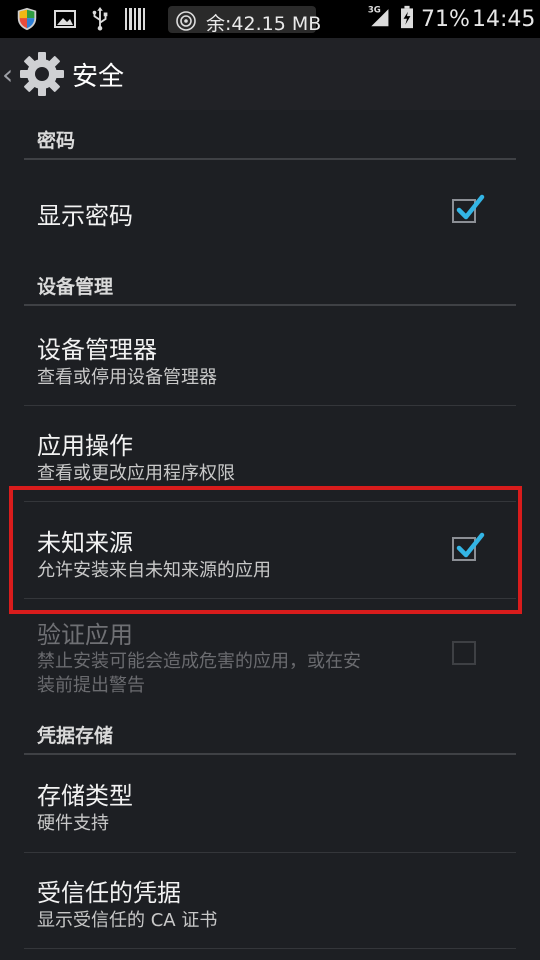  I want to click on show-password-title: 显示密码, so click(85, 216).